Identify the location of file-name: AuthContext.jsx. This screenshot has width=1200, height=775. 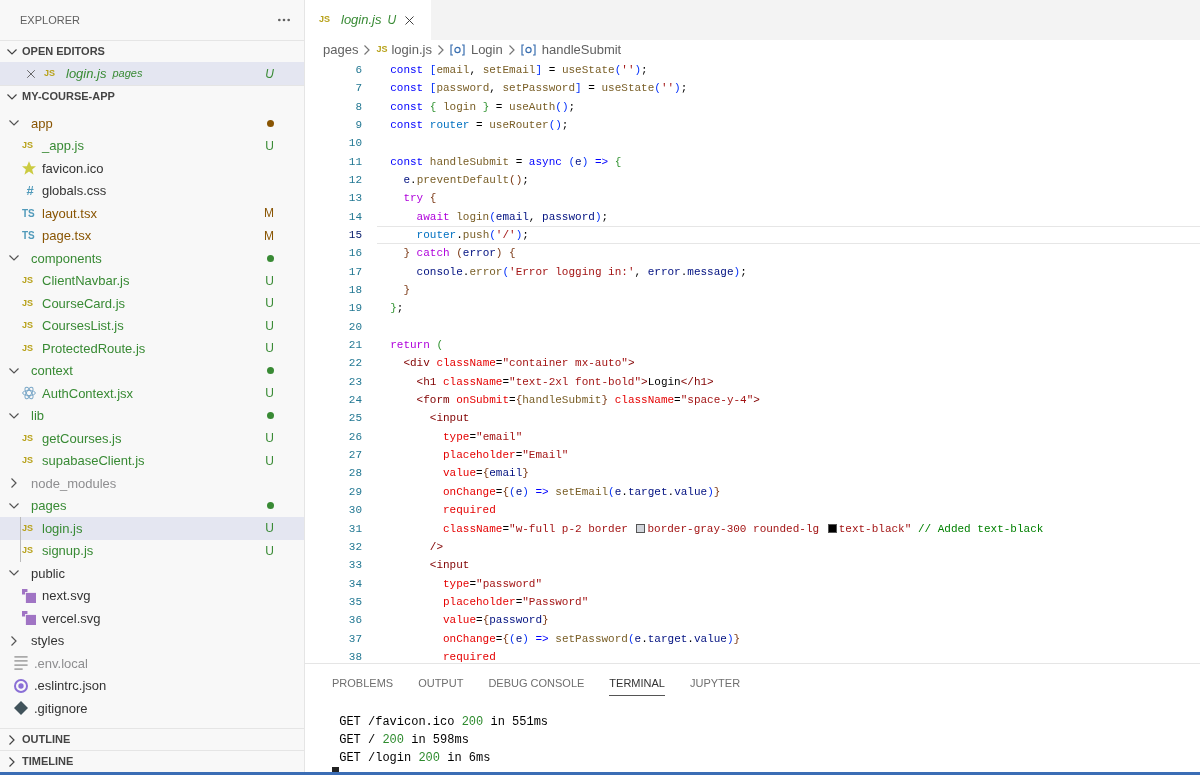
(88, 393).